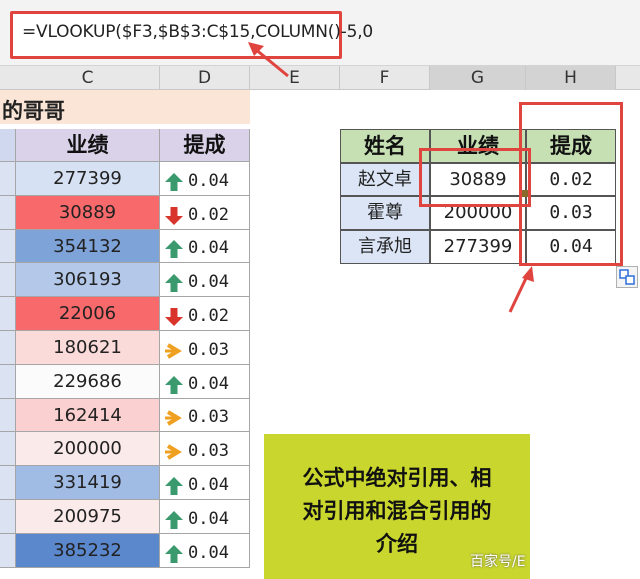 The image size is (640, 579). What do you see at coordinates (33, 111) in the screenshot?
I see `title-partial: 的哥哥` at bounding box center [33, 111].